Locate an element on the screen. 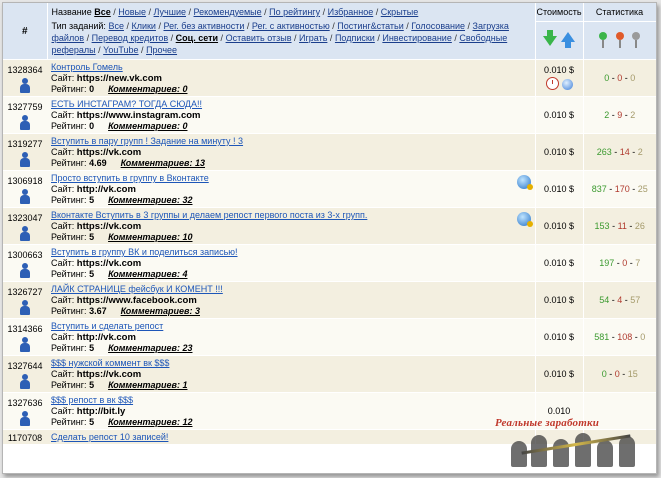 The height and width of the screenshot is (478, 661). comments-link: Комментариев: 1 is located at coordinates (147, 385).